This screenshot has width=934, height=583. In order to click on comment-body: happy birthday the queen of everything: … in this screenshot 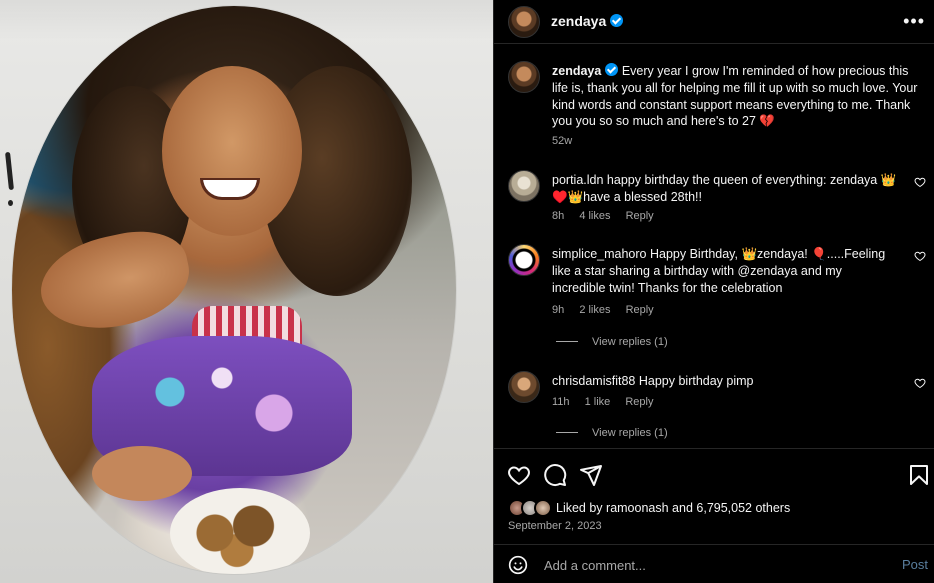, I will do `click(724, 188)`.